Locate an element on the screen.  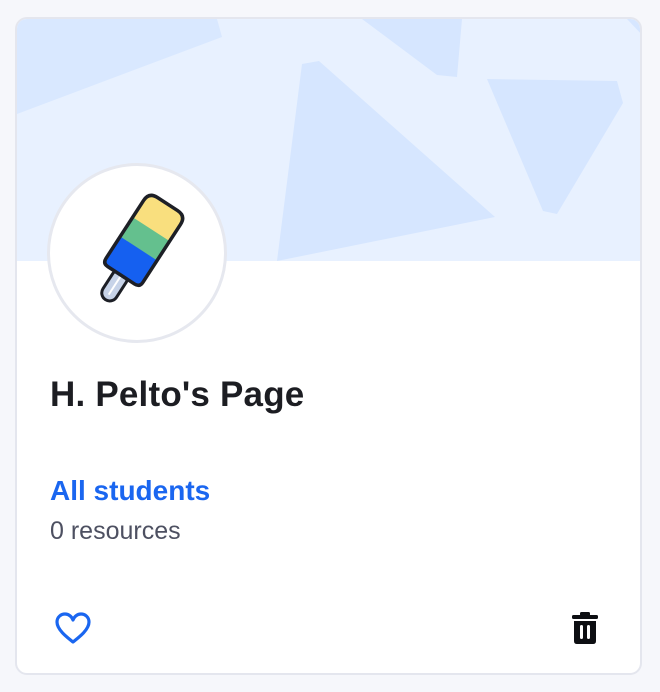
popsicle-icon is located at coordinates (137, 253).